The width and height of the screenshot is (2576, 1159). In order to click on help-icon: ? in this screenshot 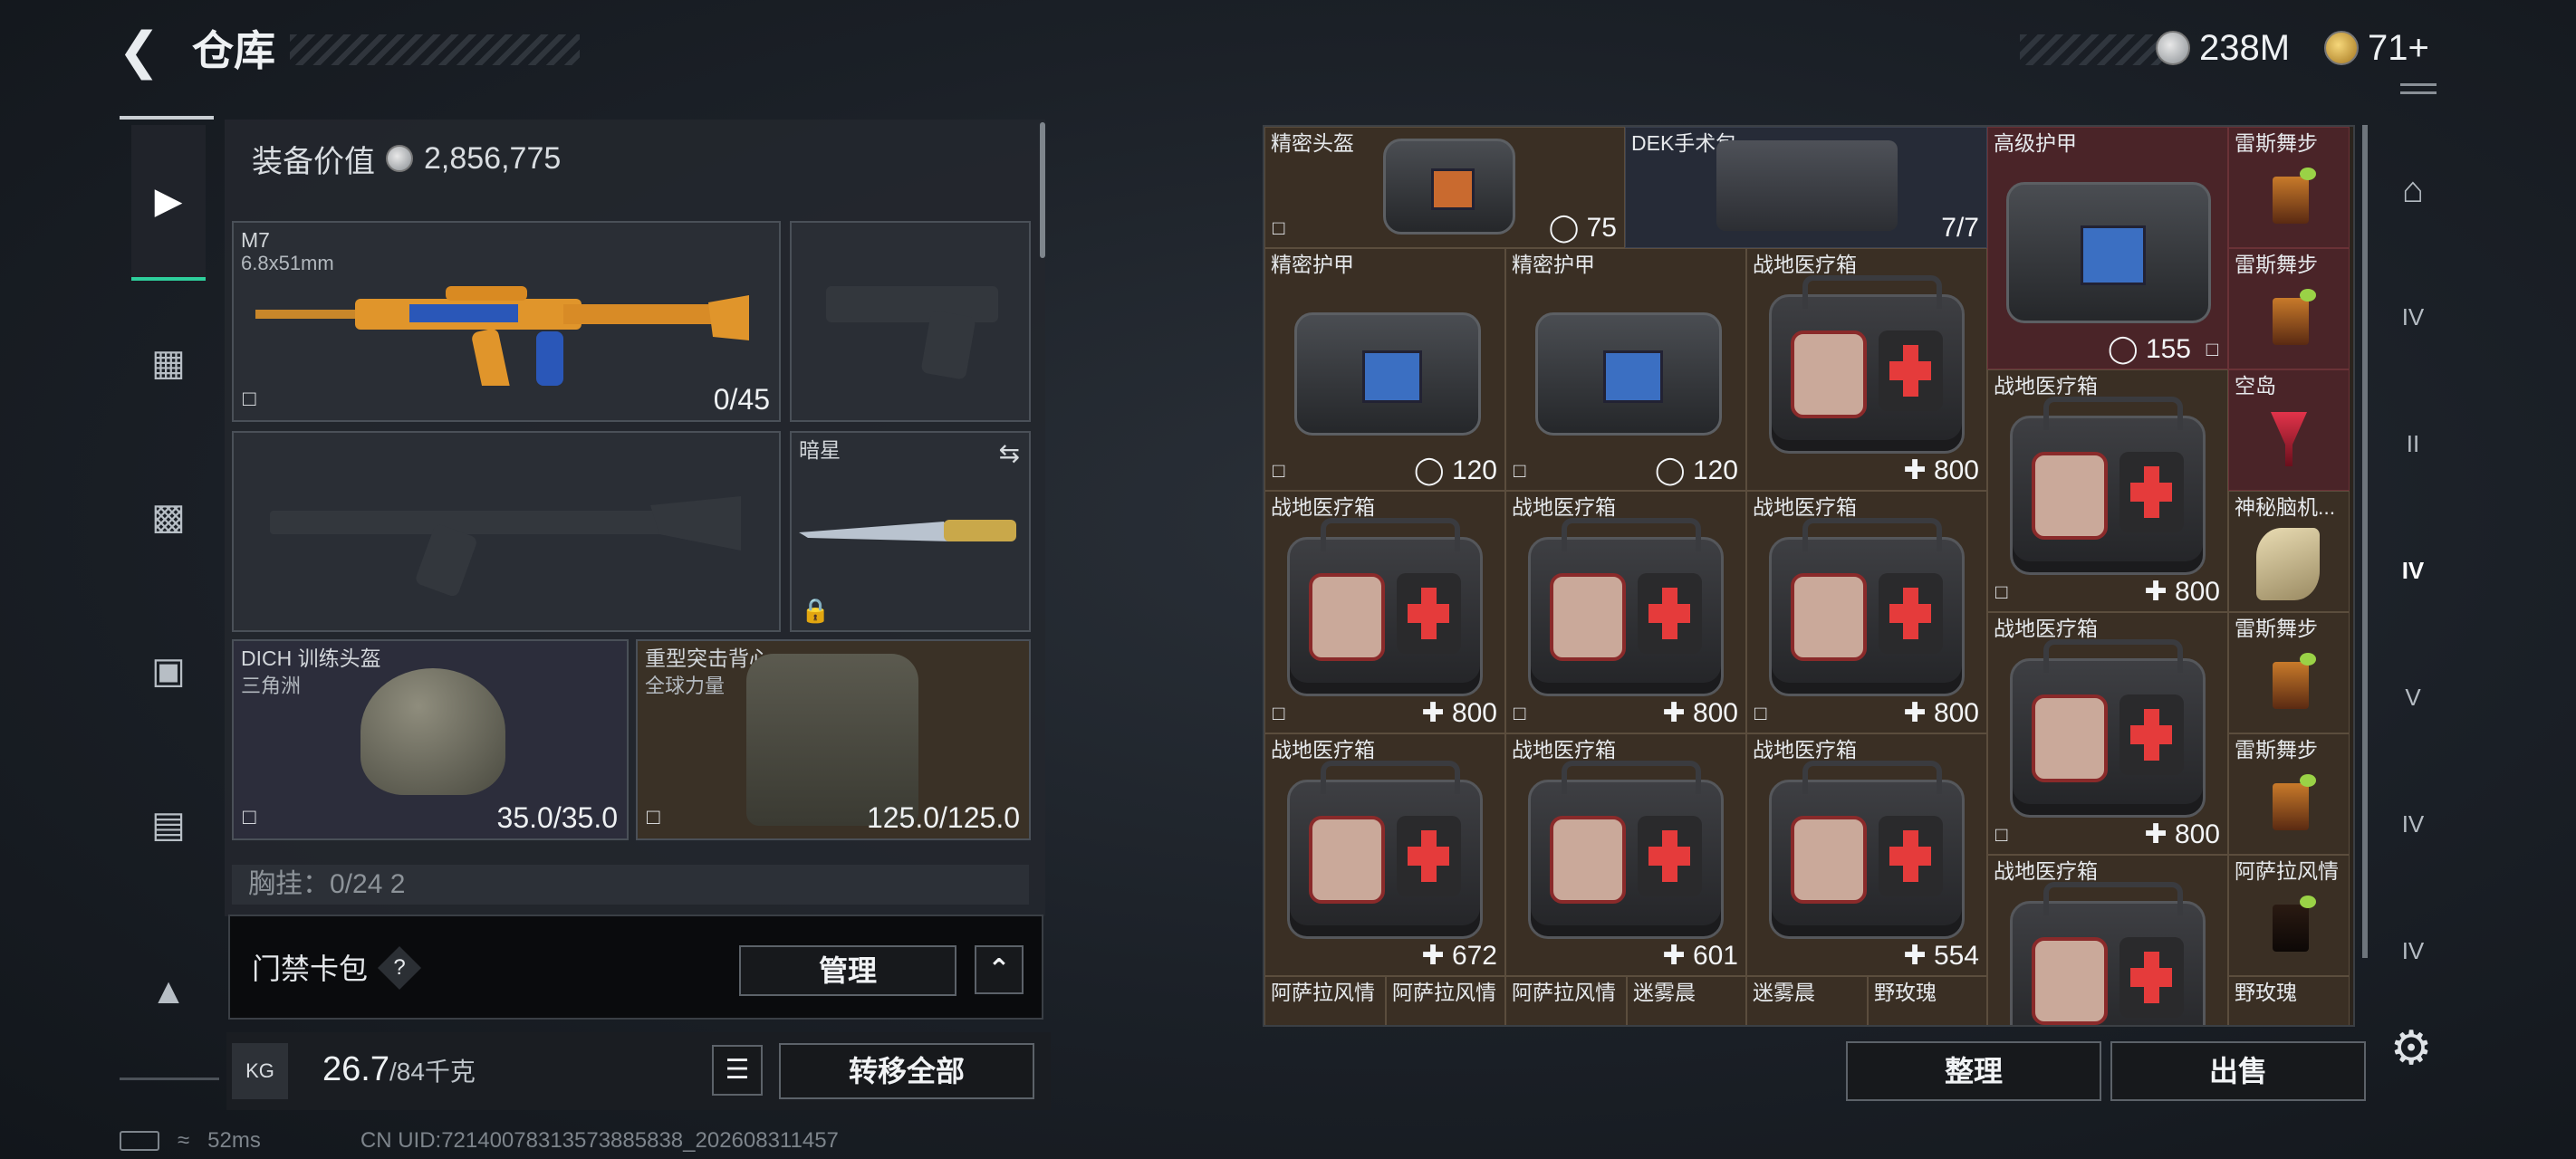, I will do `click(399, 968)`.